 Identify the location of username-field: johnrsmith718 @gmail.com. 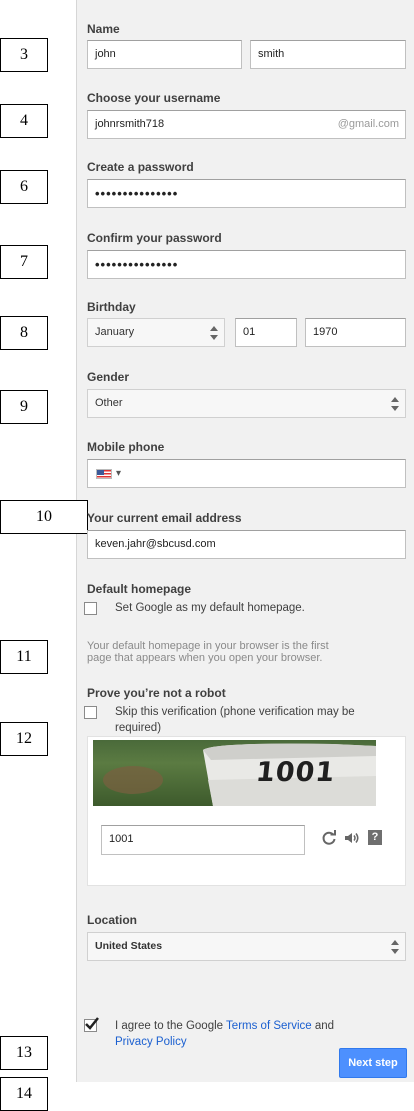
(246, 124).